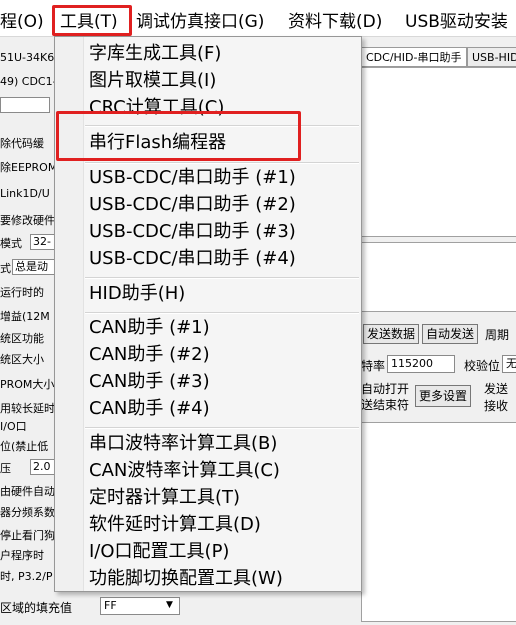  Describe the element at coordinates (22, 292) in the screenshot. I see `left-row: 运行时的` at that location.